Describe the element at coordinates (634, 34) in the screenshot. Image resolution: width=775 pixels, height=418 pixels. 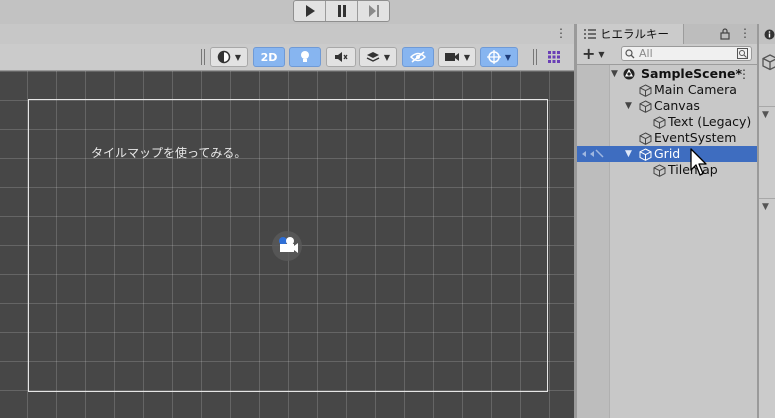
I see `tab-hierarchy-label: ヒエラルキー` at that location.